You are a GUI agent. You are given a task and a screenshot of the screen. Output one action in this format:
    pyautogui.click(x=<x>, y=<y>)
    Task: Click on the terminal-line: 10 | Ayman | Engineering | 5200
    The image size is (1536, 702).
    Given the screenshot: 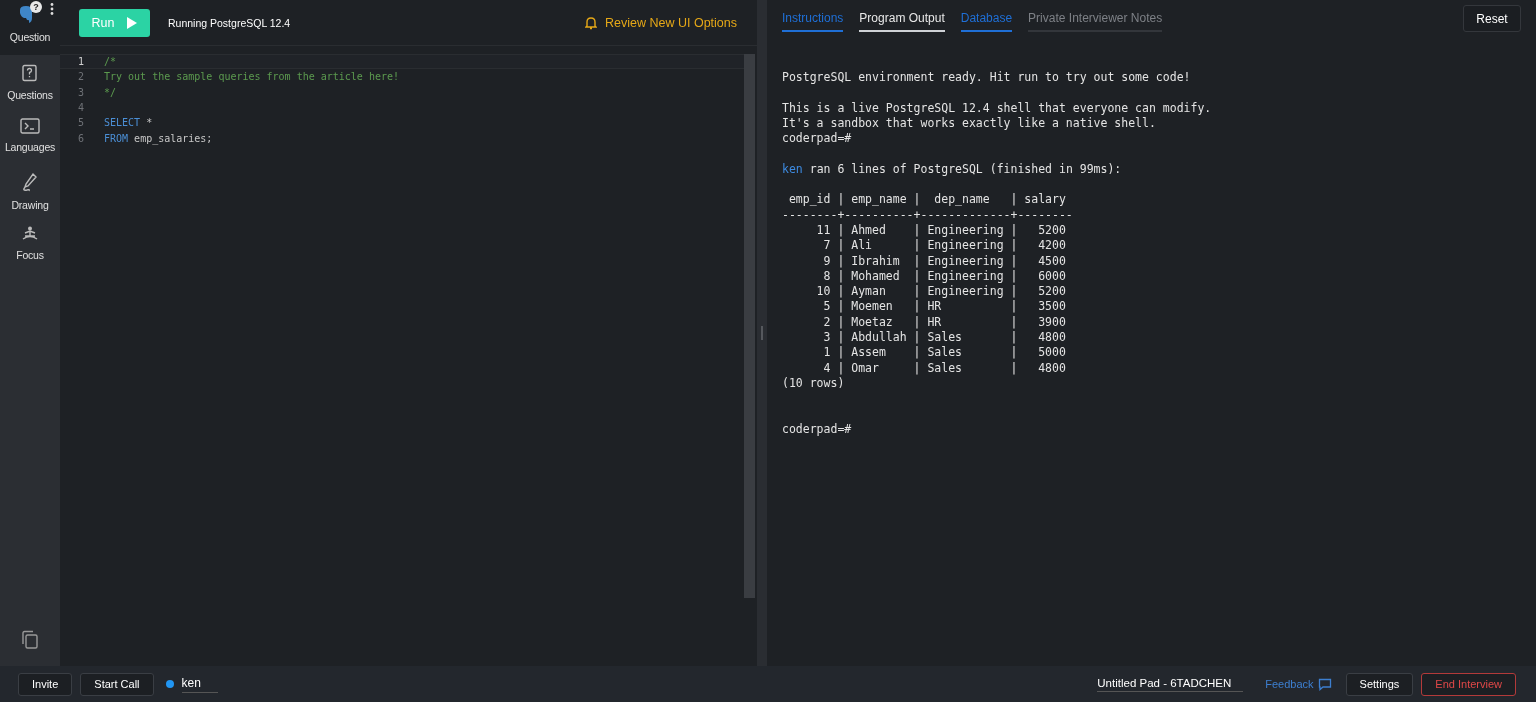 What is the action you would take?
    pyautogui.click(x=941, y=292)
    